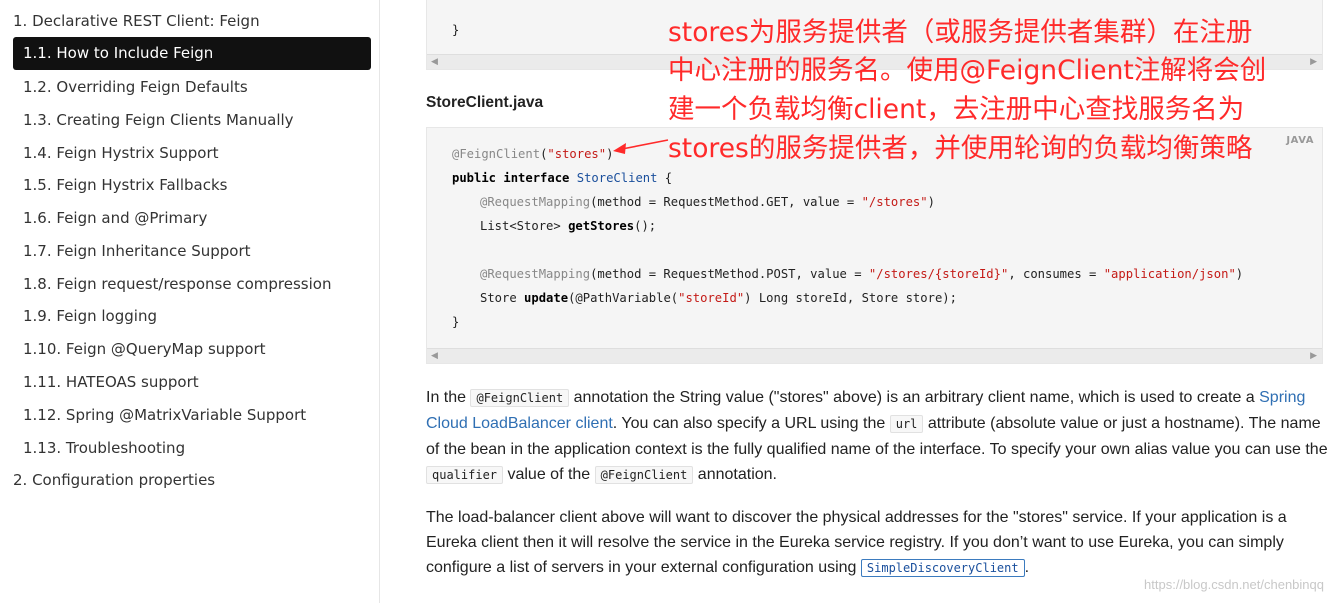  I want to click on watermark-text: https://blog.csdn.net/chenbinqq, so click(1234, 584).